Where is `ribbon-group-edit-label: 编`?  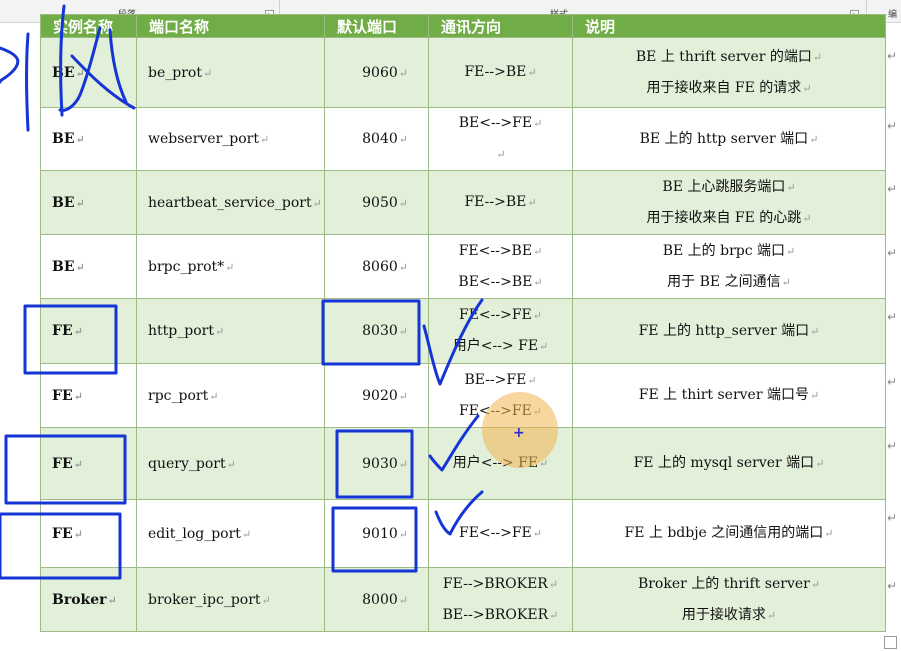 ribbon-group-edit-label: 编 is located at coordinates (893, 15).